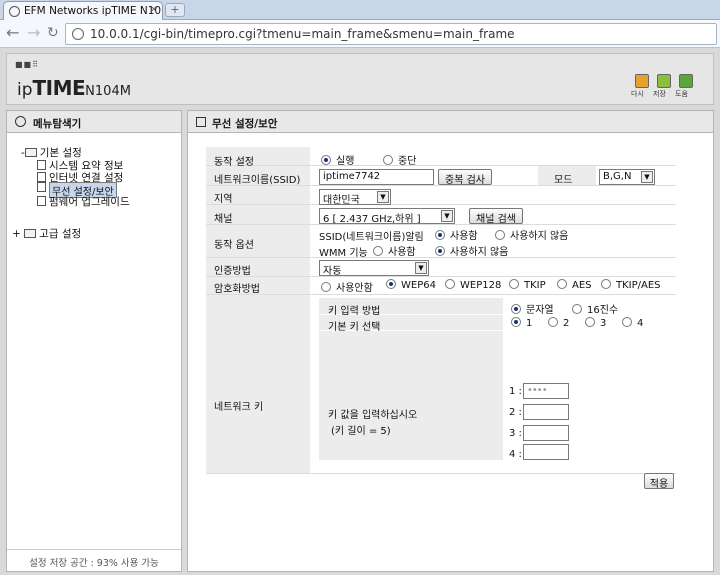  I want to click on duplicate-check-button: 중복 검사, so click(465, 177).